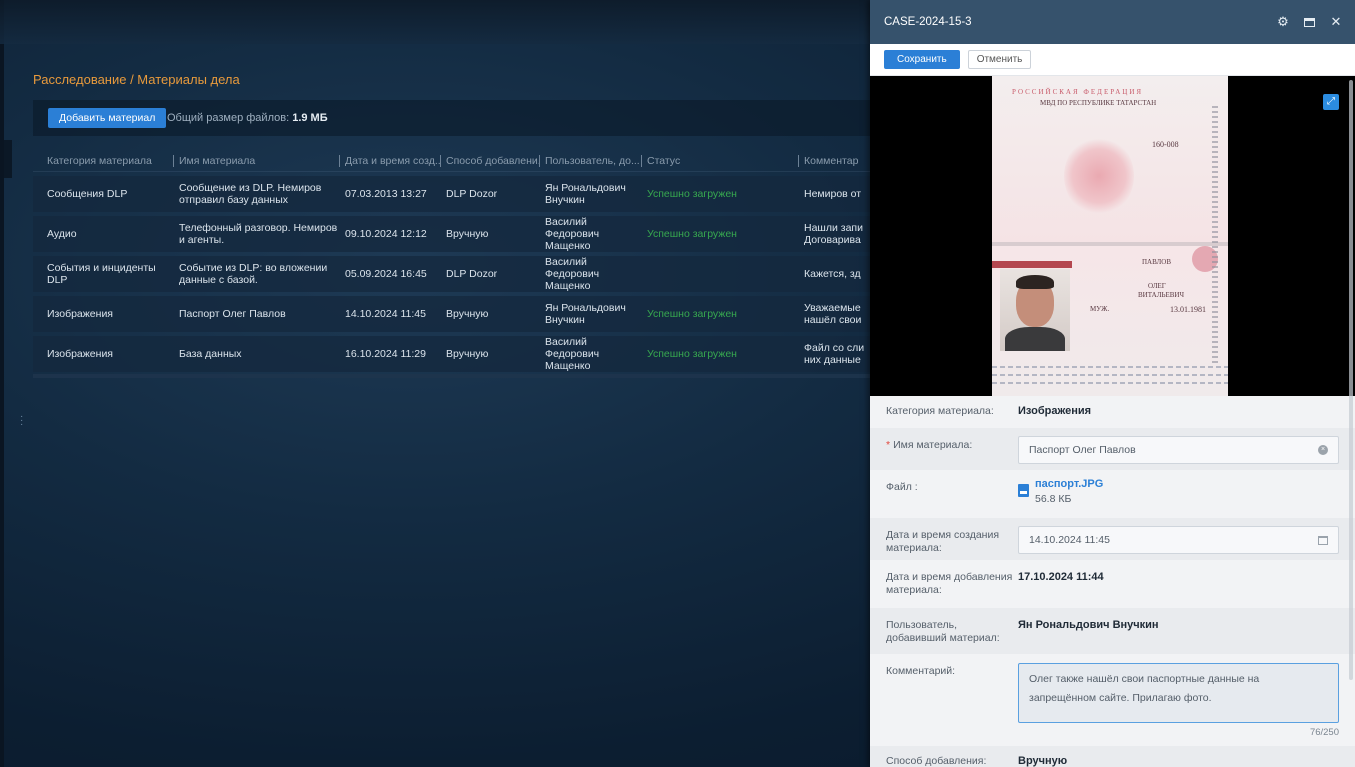  I want to click on file-name-link: паспорт.JPG, so click(1069, 484).